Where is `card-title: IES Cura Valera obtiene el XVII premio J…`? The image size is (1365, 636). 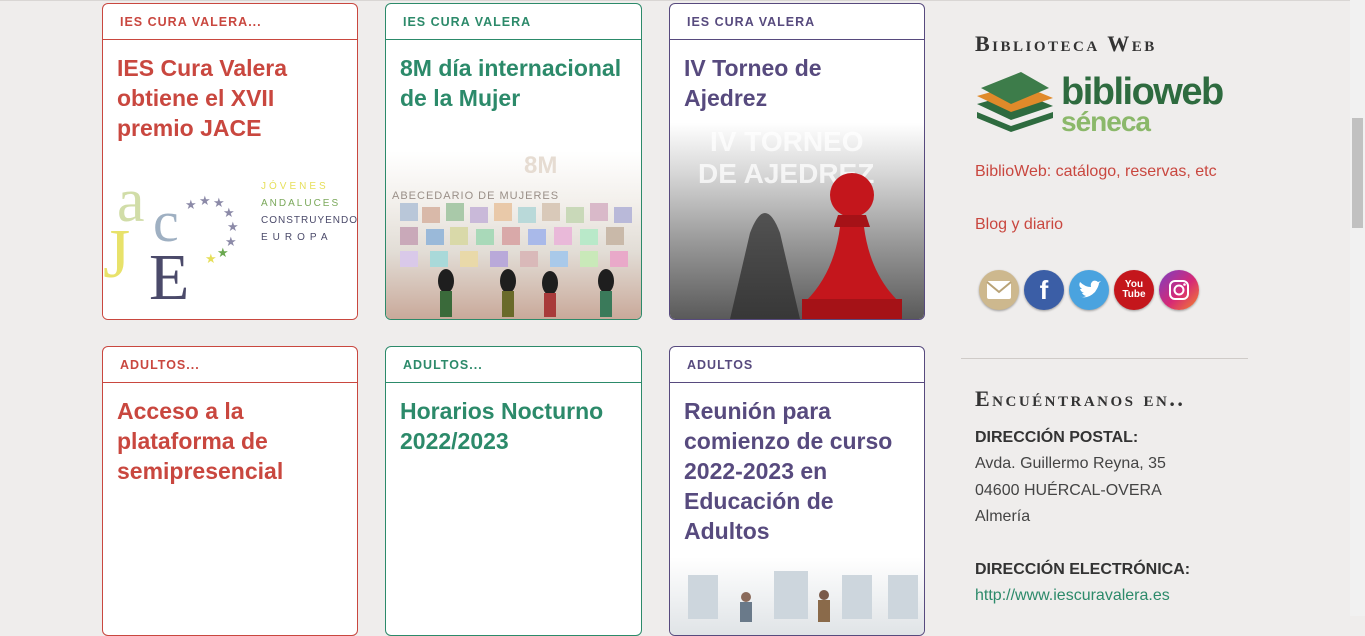
card-title: IES Cura Valera obtiene el XVII premio J… is located at coordinates (230, 91).